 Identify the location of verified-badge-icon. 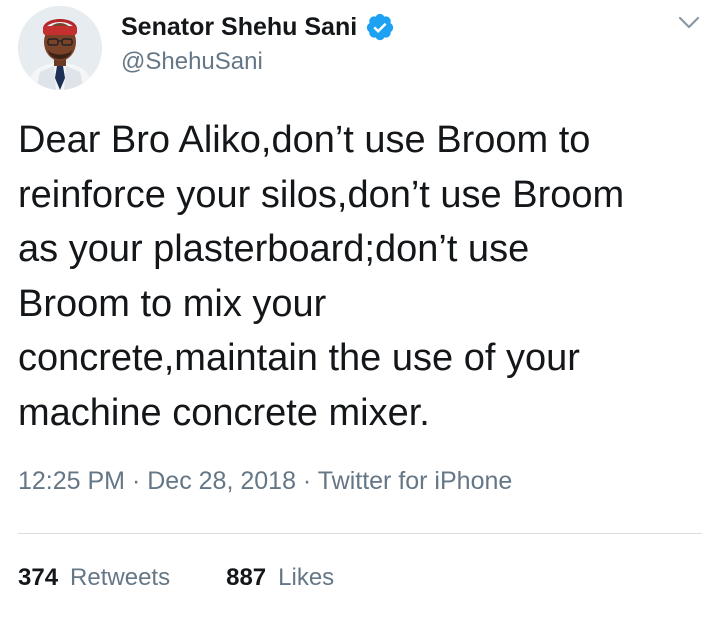
(380, 27).